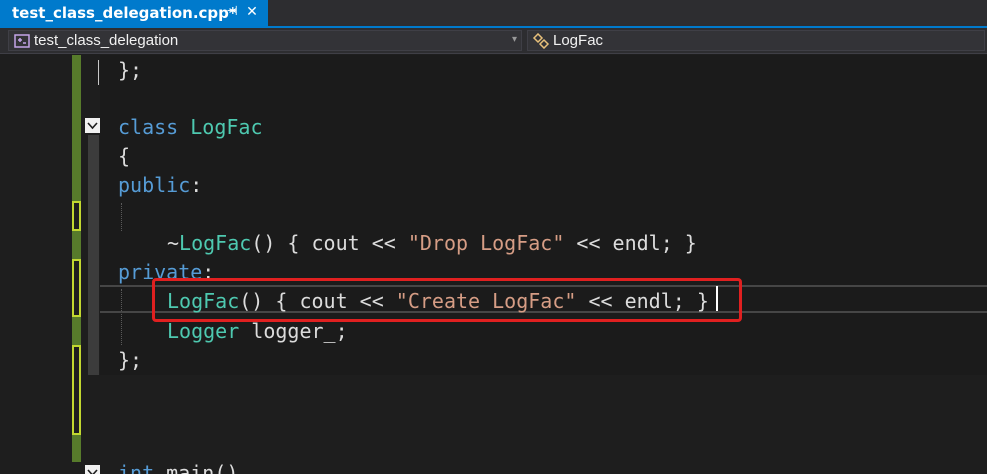  I want to click on close-icon: ✕, so click(252, 12).